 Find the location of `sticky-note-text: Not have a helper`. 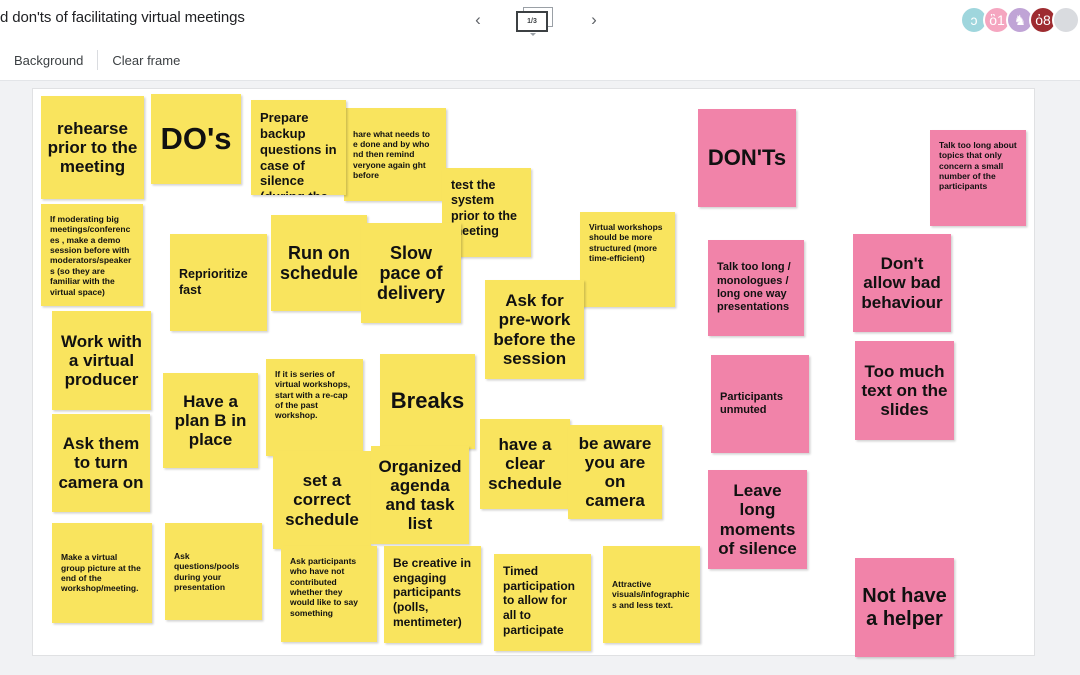

sticky-note-text: Not have a helper is located at coordinates (904, 607).